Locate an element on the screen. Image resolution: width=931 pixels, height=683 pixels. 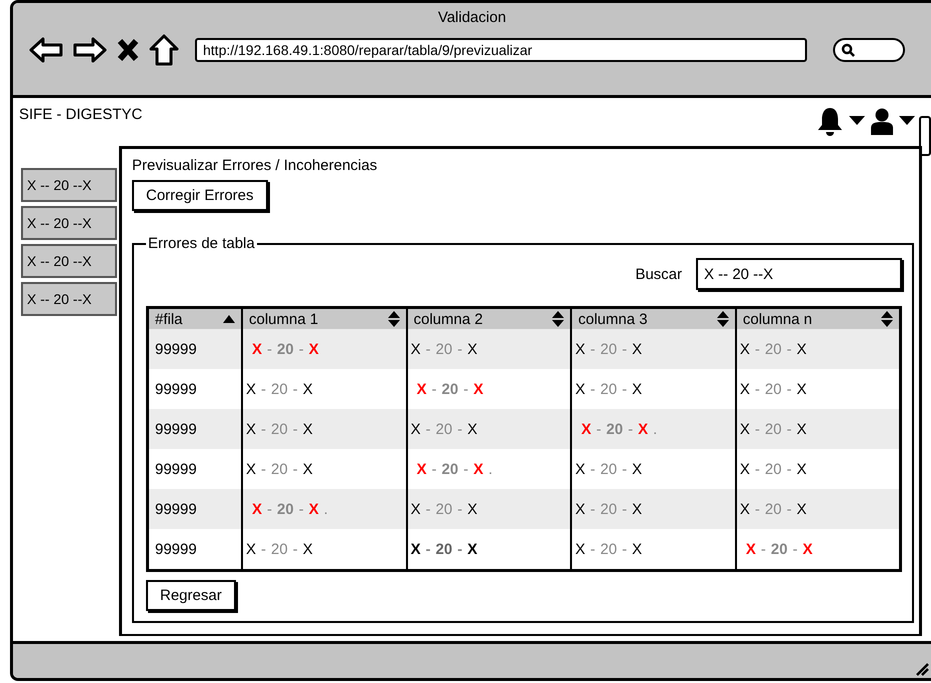
window-title: Validacion is located at coordinates (472, 17).